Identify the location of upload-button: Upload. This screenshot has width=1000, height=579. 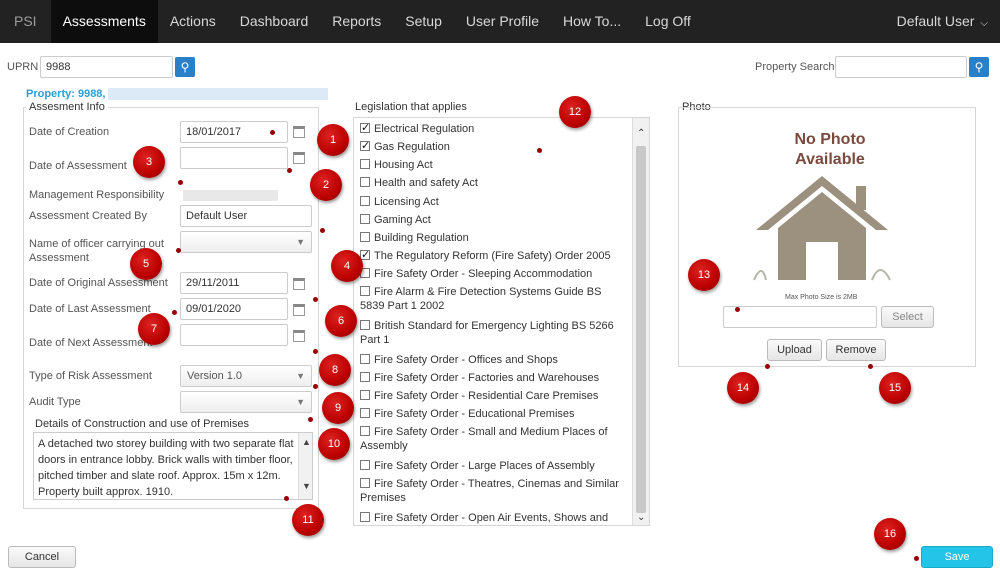
(794, 350).